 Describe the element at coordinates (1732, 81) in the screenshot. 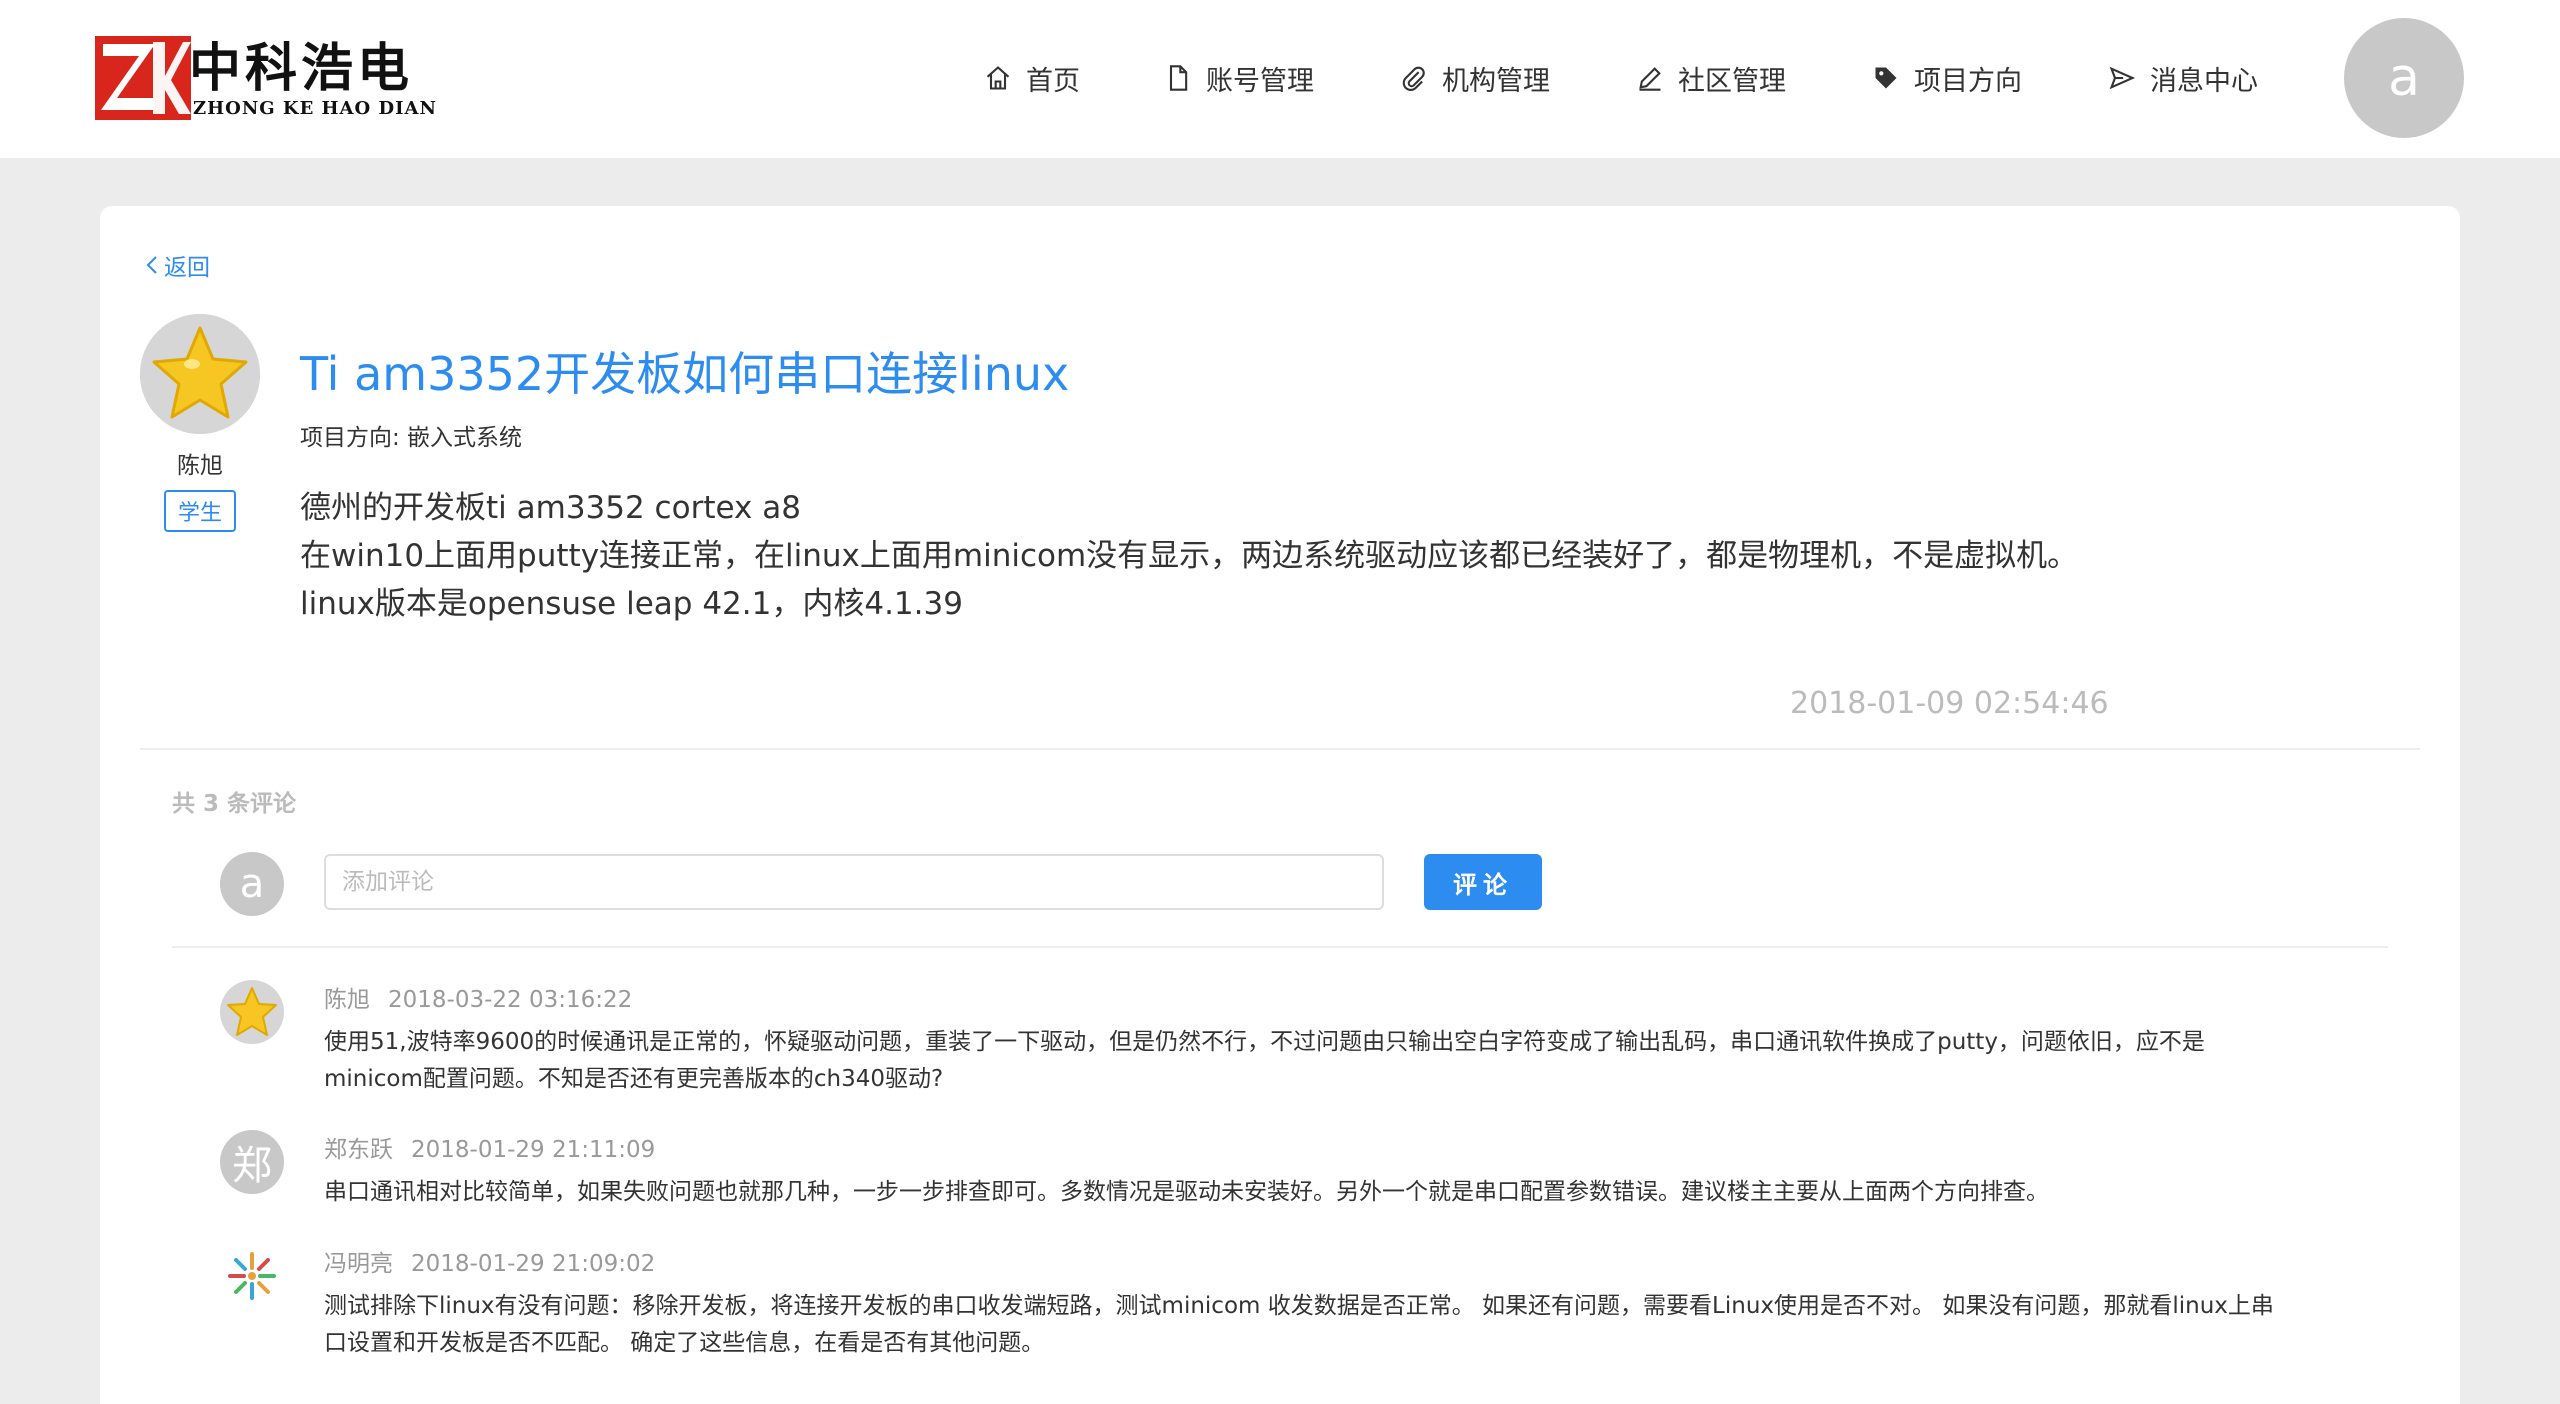

I see `nav-item-label: 社区管理` at that location.